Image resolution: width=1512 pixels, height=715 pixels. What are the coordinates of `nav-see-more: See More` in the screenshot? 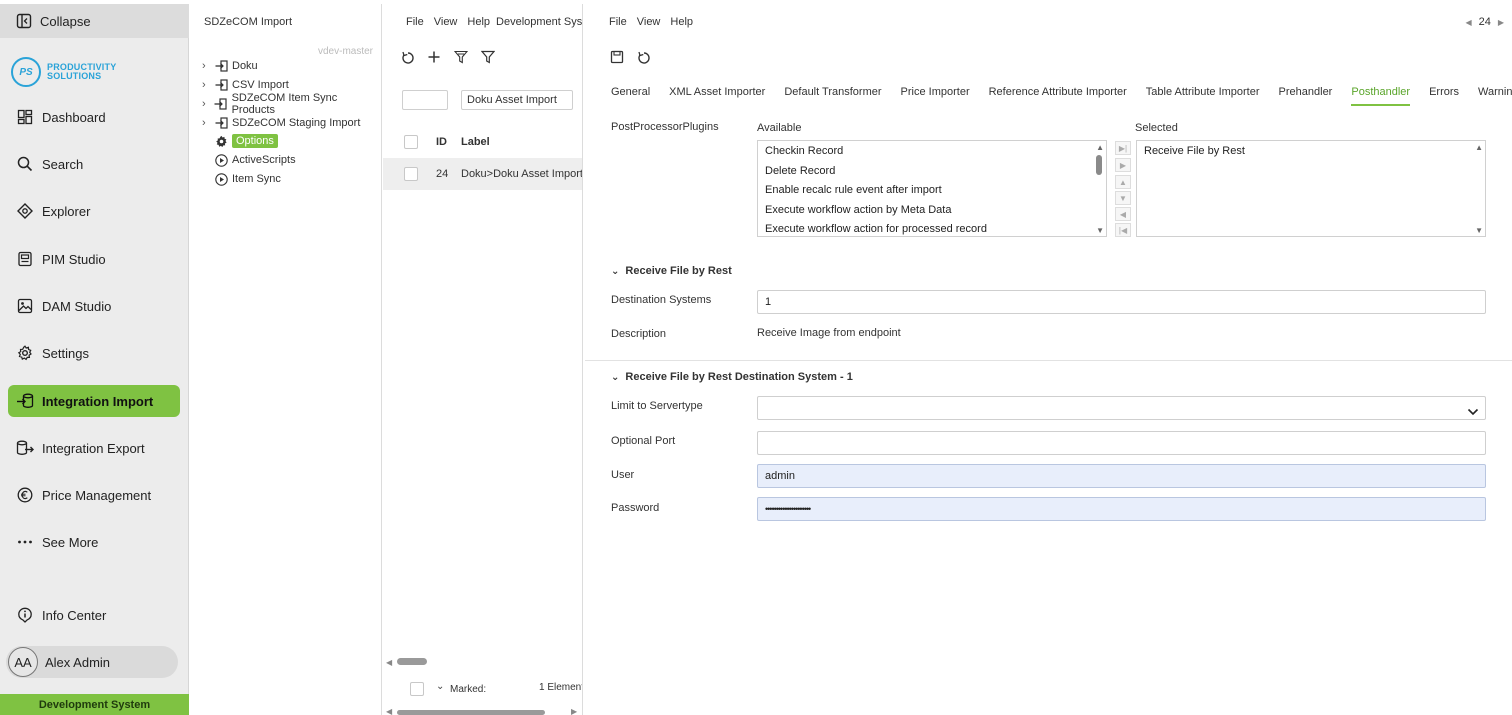 It's located at (94, 542).